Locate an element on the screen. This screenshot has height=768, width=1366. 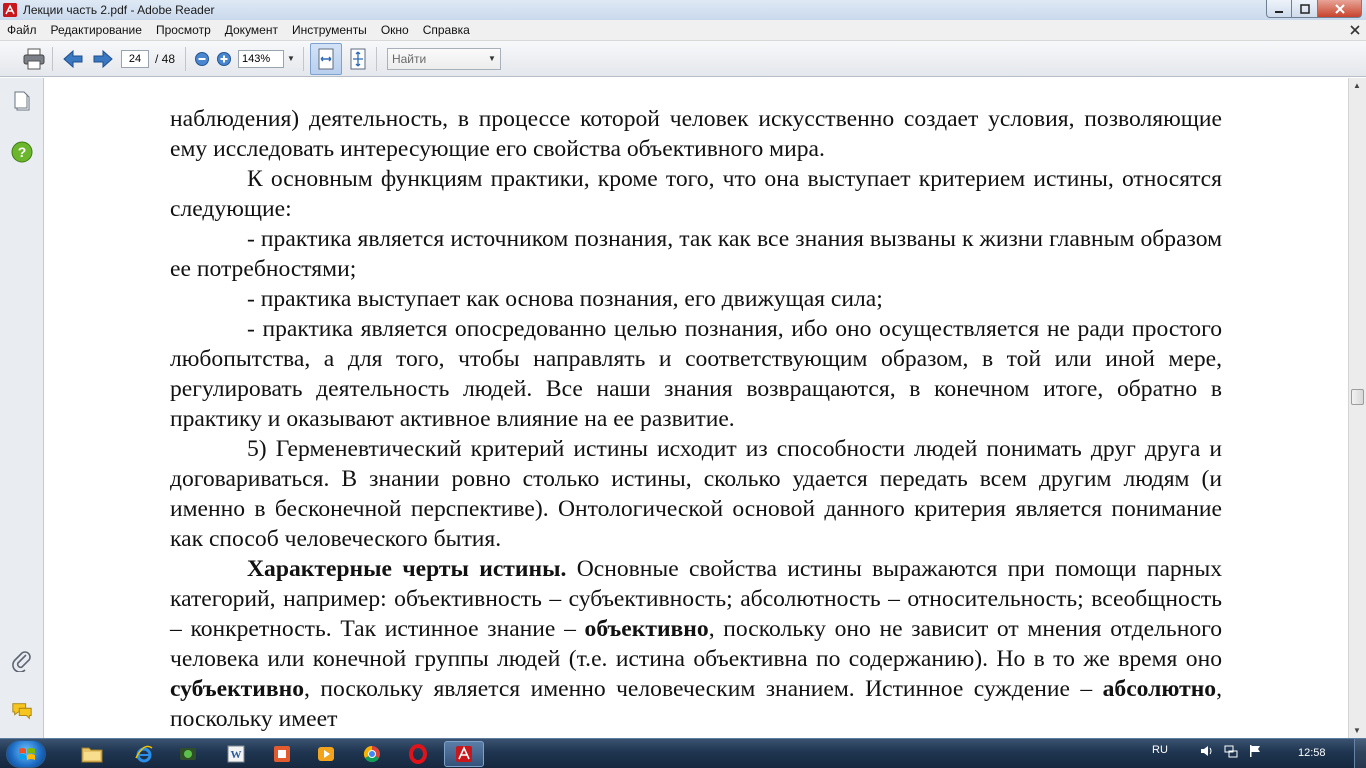
help-icon: ? is located at coordinates (22, 152).